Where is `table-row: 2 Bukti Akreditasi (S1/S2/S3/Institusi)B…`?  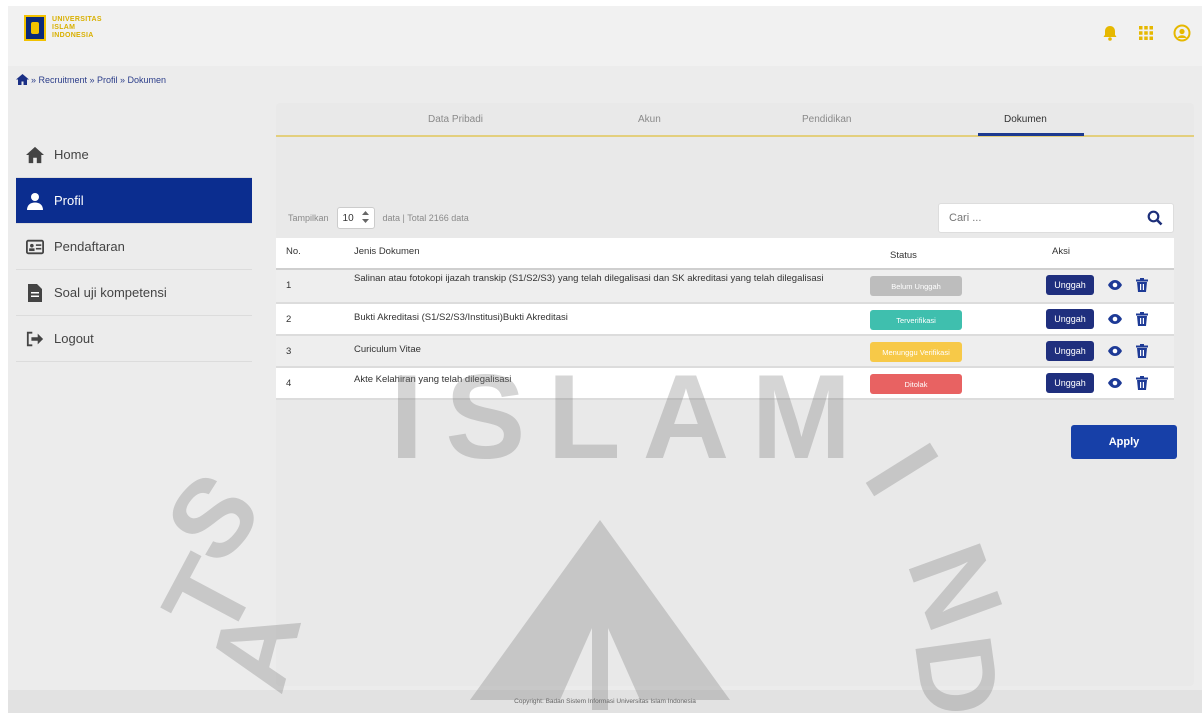
table-row: 2 Bukti Akreditasi (S1/S2/S3/Institusi)B… is located at coordinates (725, 320).